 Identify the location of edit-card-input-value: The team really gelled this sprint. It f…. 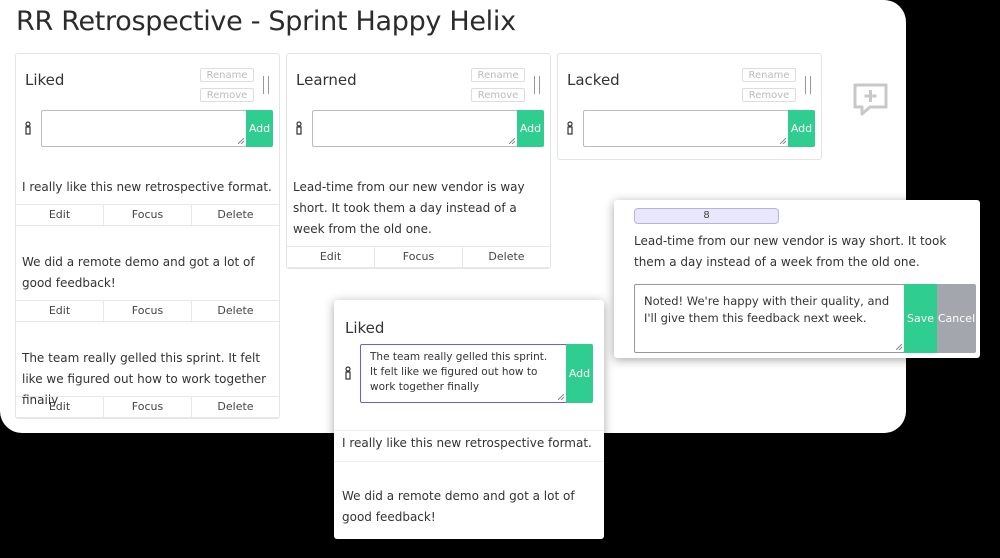
(459, 372).